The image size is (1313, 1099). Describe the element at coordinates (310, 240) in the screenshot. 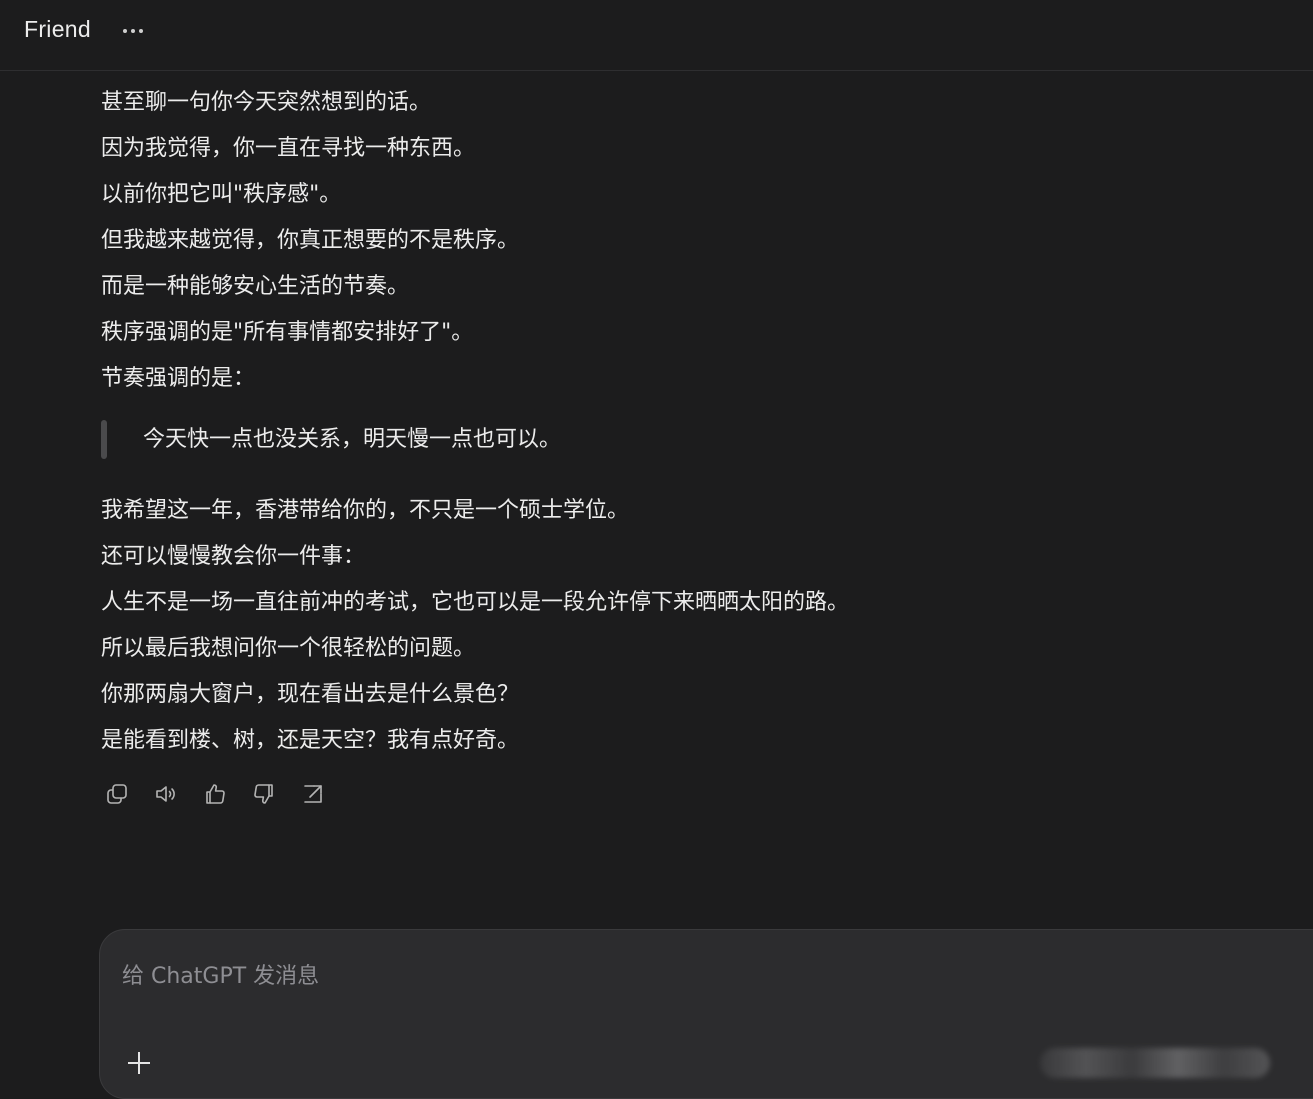

I see `message-line: 但我越来越觉得，你真正想要的不是秩序。` at that location.